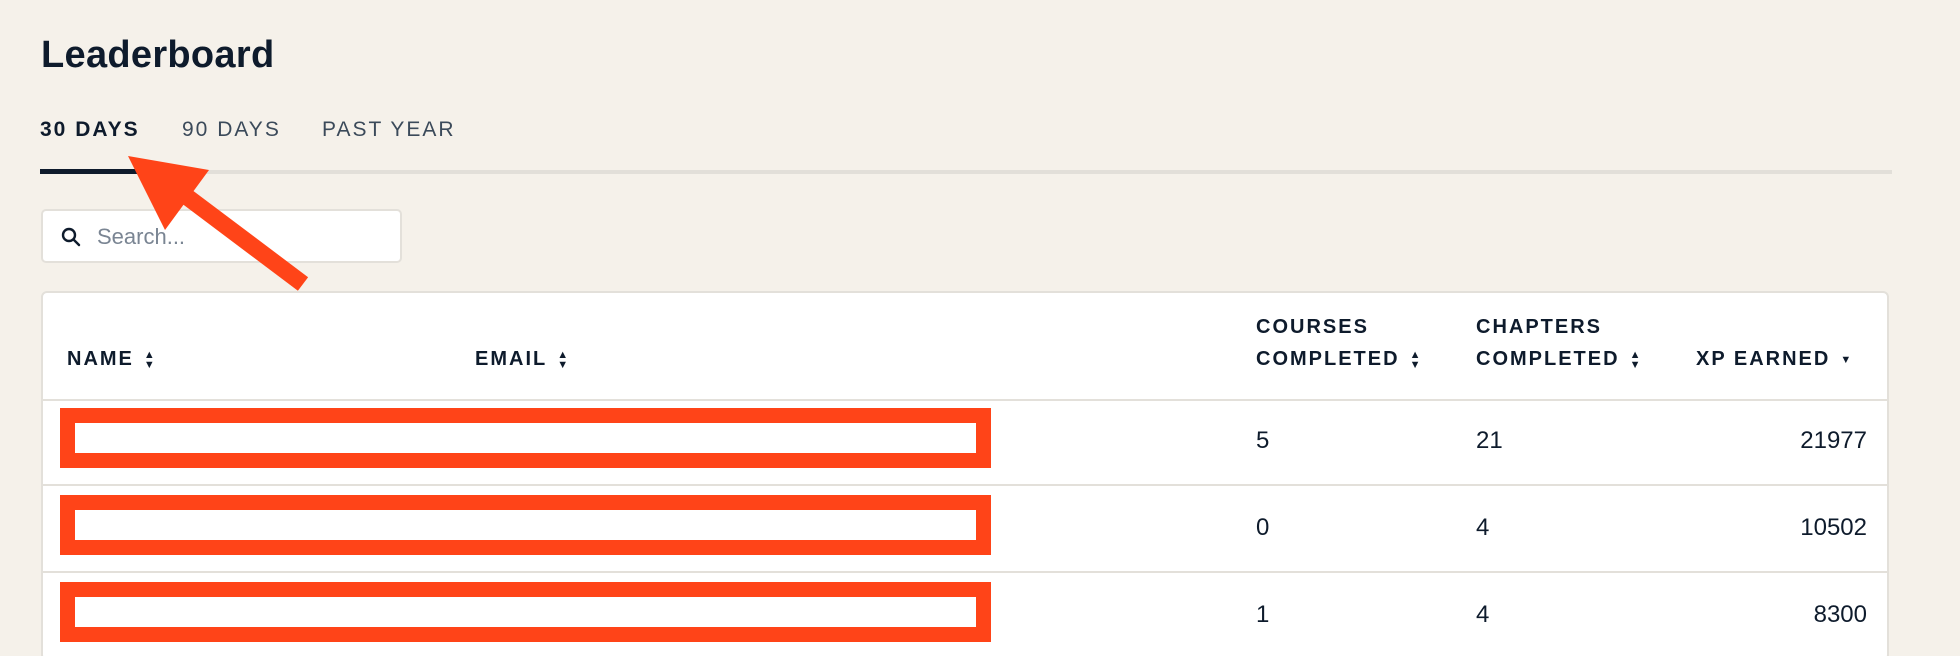 The width and height of the screenshot is (1960, 656). What do you see at coordinates (511, 359) in the screenshot?
I see `column-header-email-label: EMAIL` at bounding box center [511, 359].